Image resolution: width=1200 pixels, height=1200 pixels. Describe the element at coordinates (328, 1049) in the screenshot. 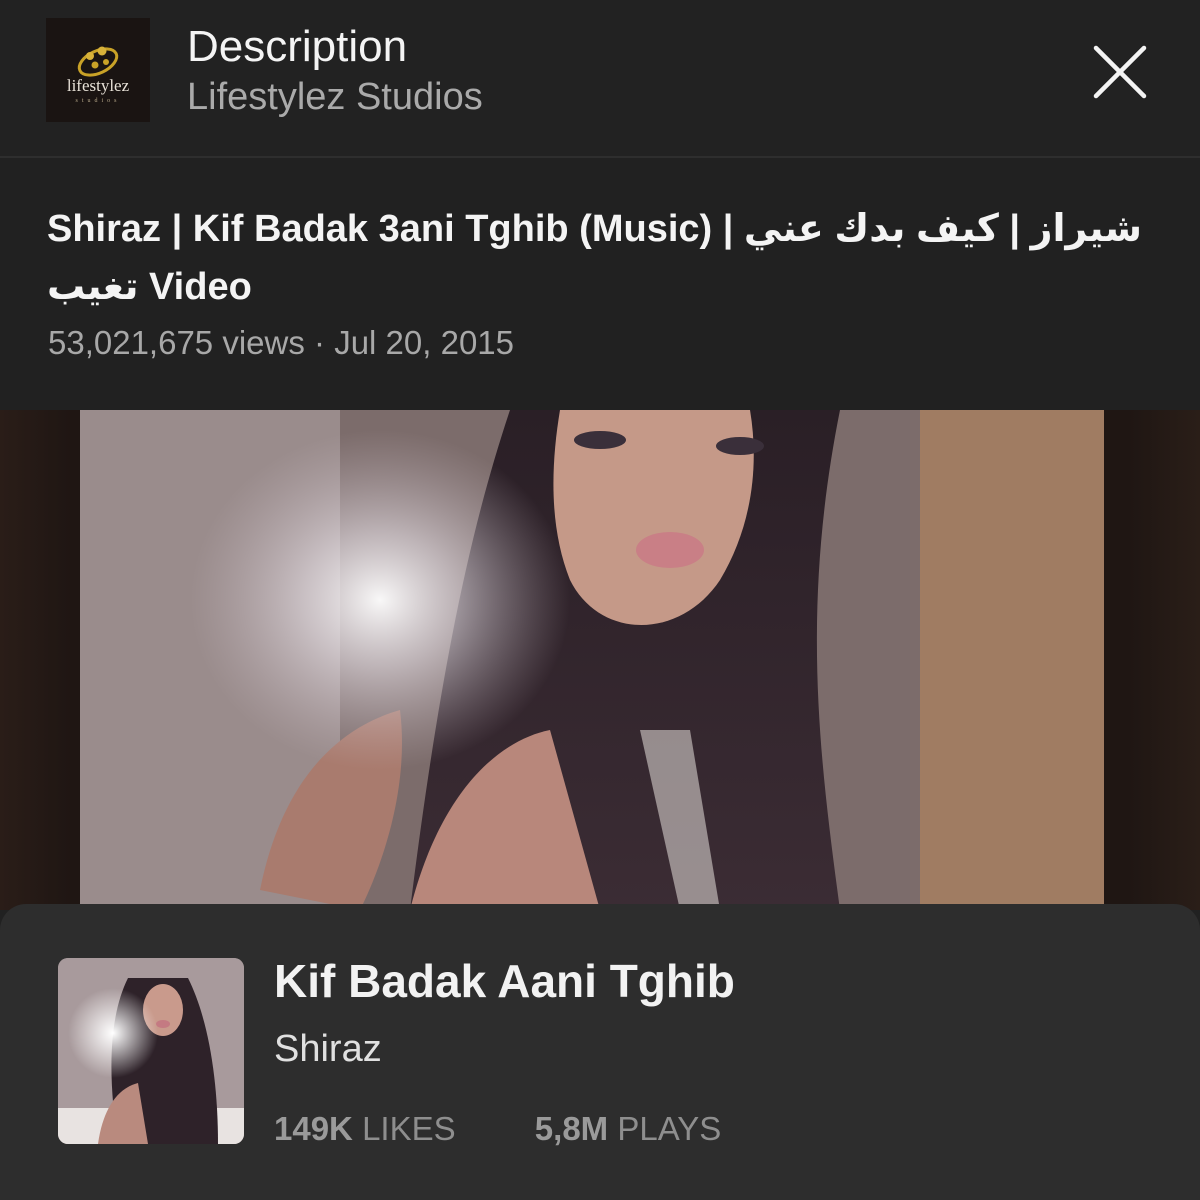

I see `track-artist: Shiraz` at that location.